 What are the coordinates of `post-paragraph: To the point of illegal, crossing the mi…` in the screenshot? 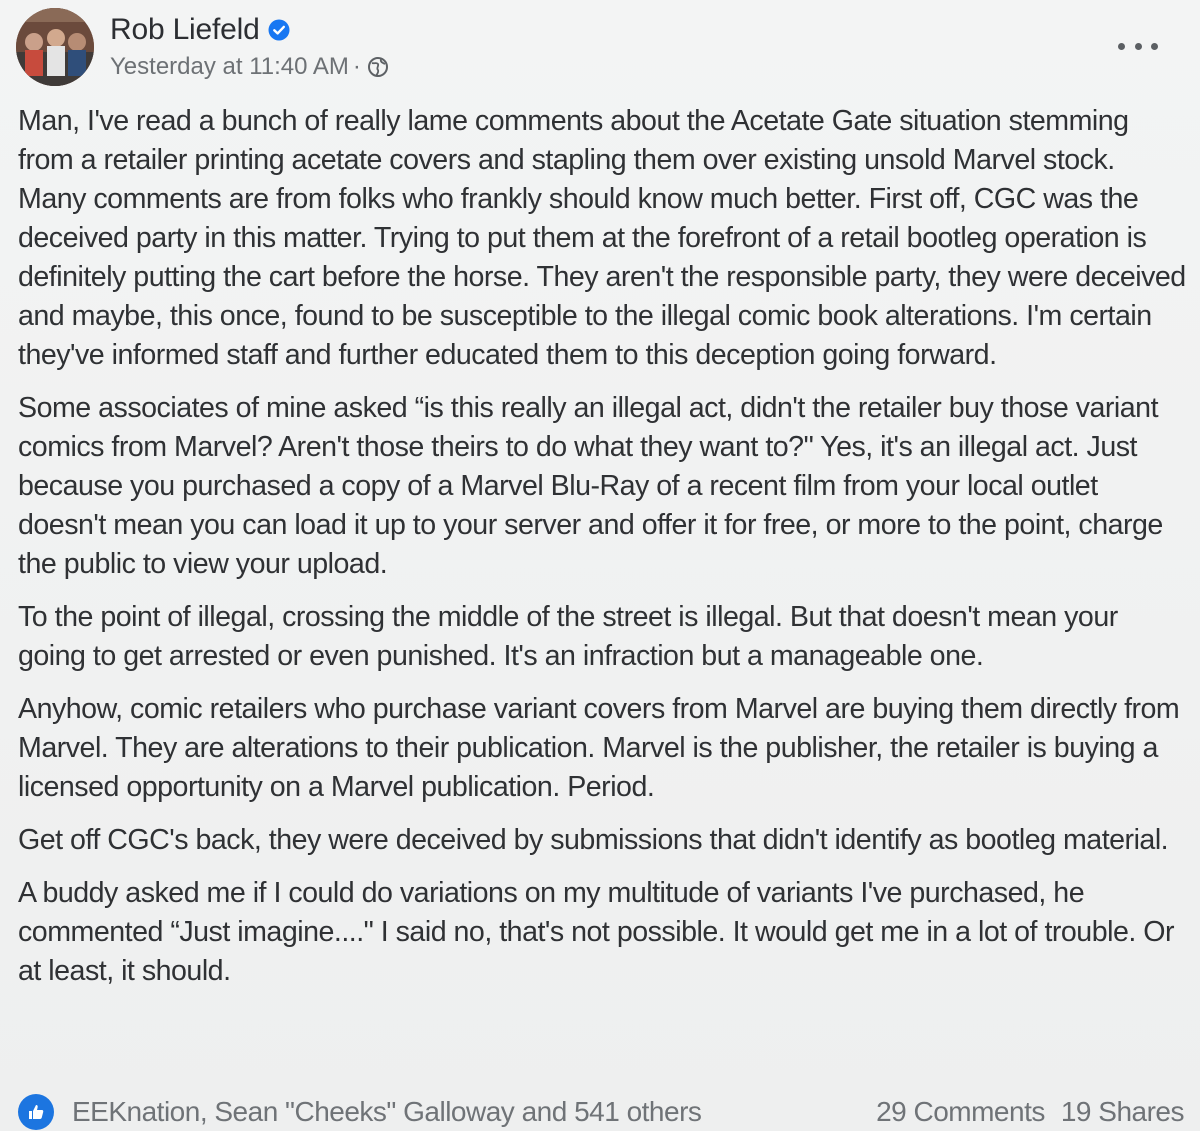 It's located at (568, 636).